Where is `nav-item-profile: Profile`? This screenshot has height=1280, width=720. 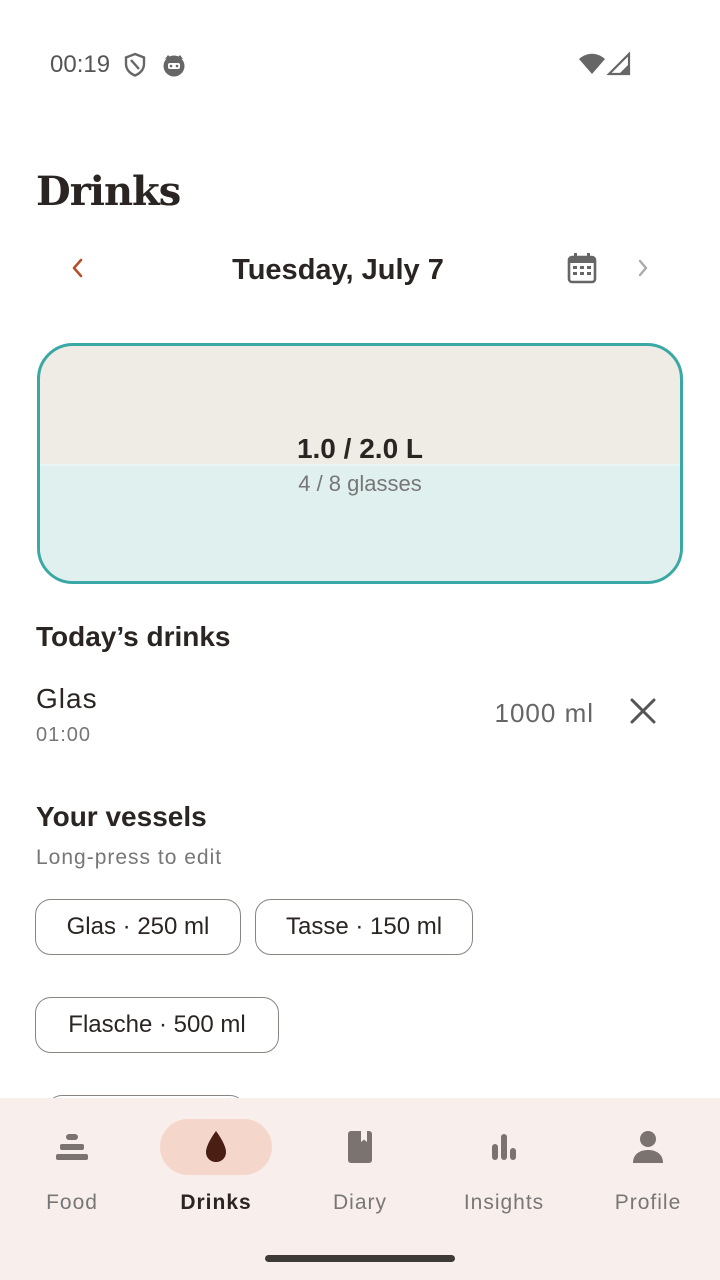 nav-item-profile: Profile is located at coordinates (648, 1168).